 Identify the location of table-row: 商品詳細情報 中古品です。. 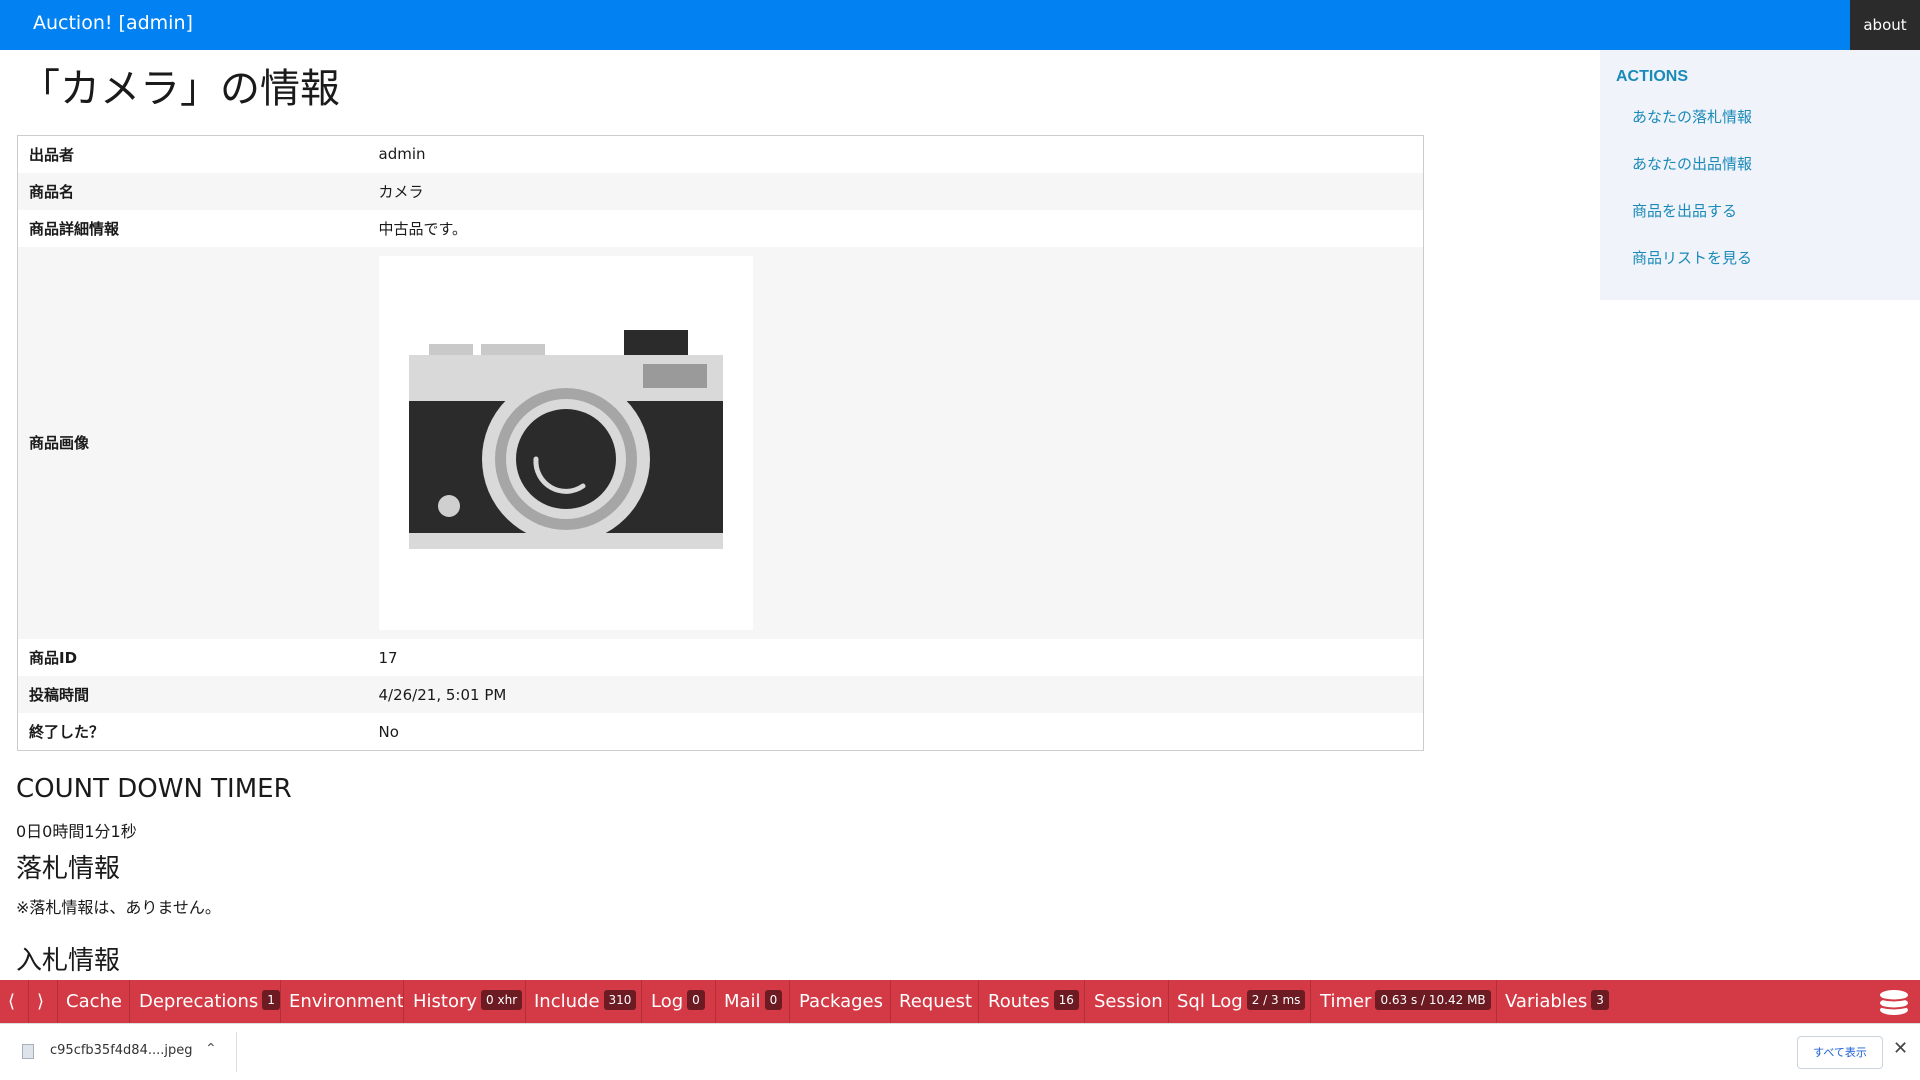
(720, 228).